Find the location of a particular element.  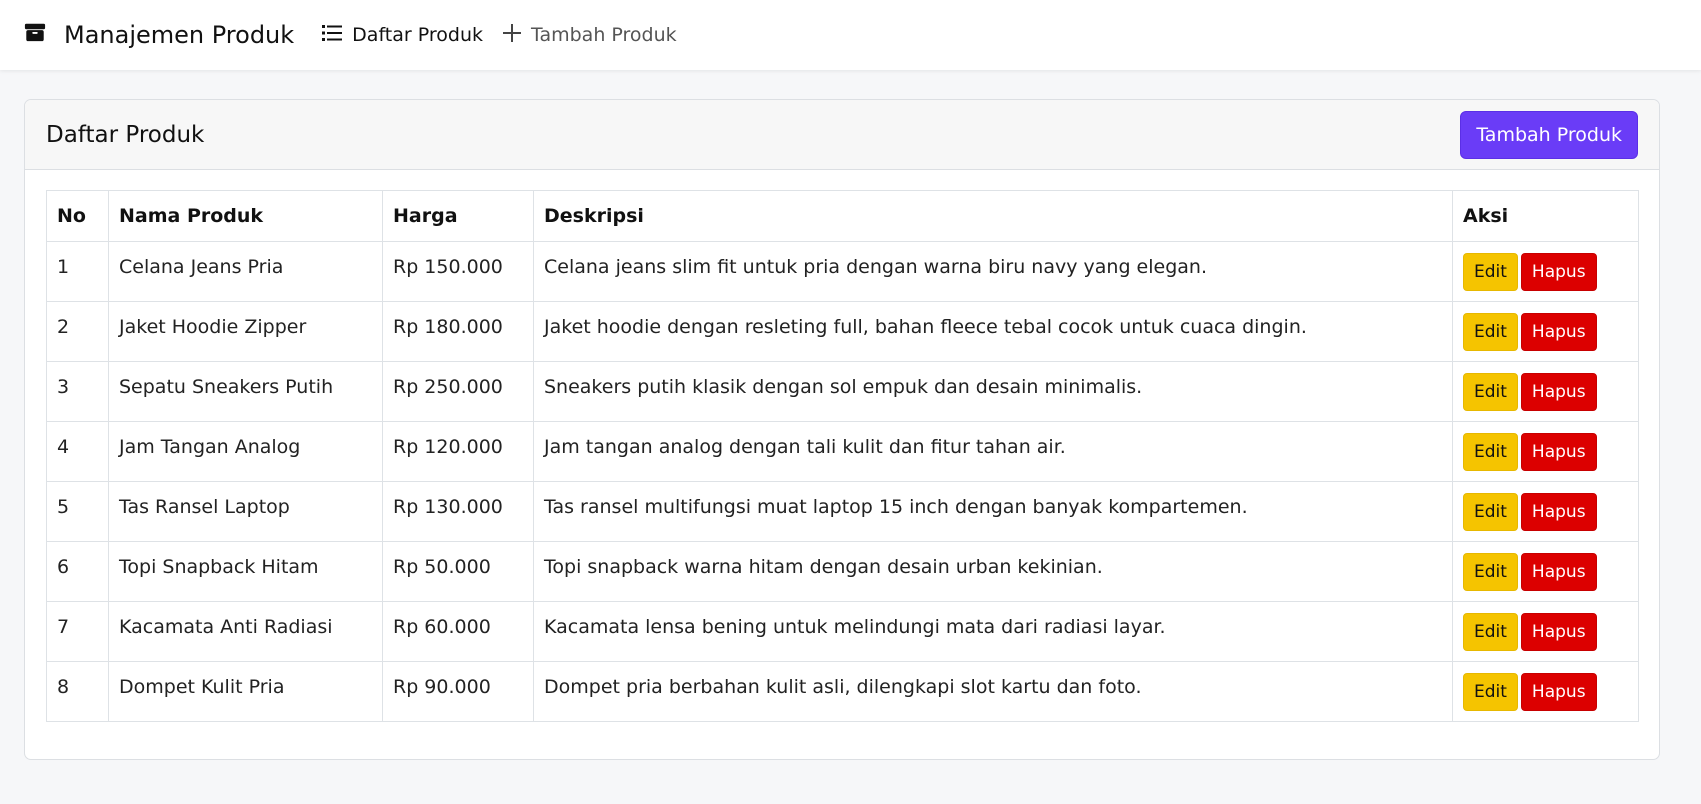

header-nama-produk: Nama Produk is located at coordinates (245, 216).